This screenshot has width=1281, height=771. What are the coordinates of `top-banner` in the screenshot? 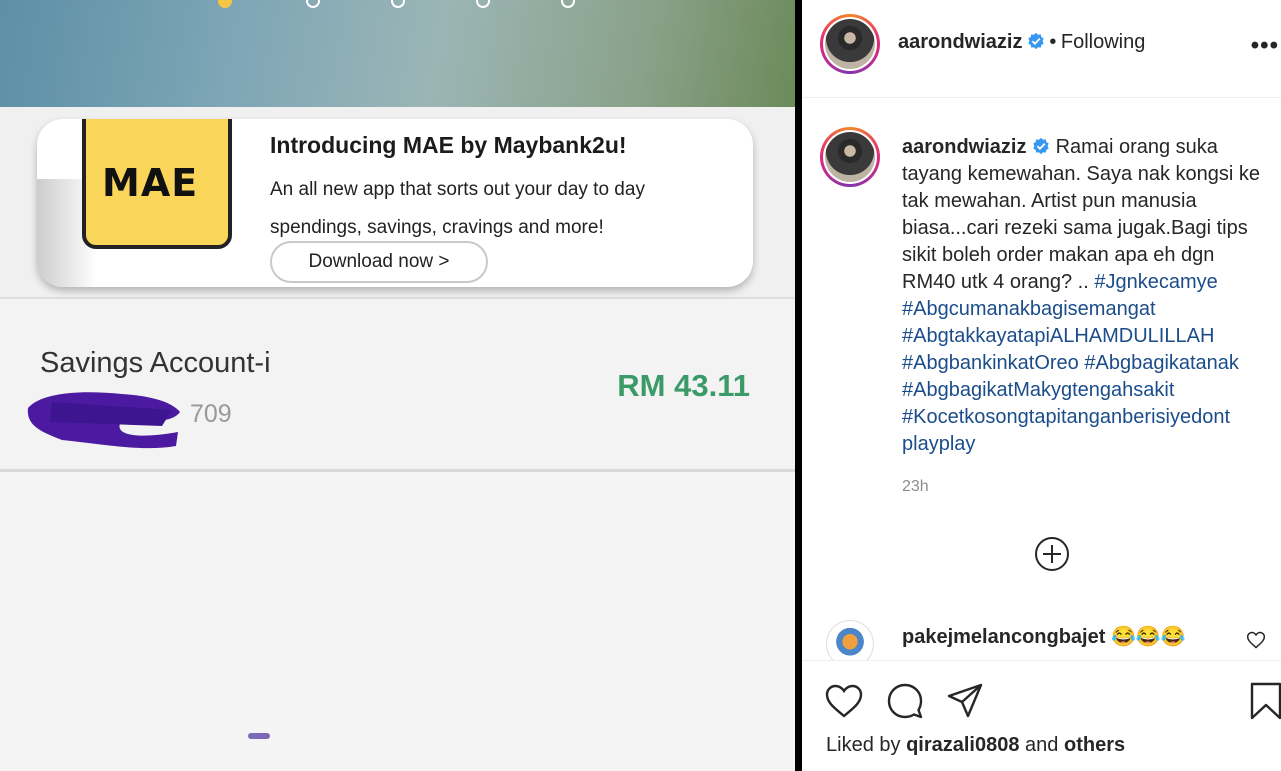 It's located at (397, 53).